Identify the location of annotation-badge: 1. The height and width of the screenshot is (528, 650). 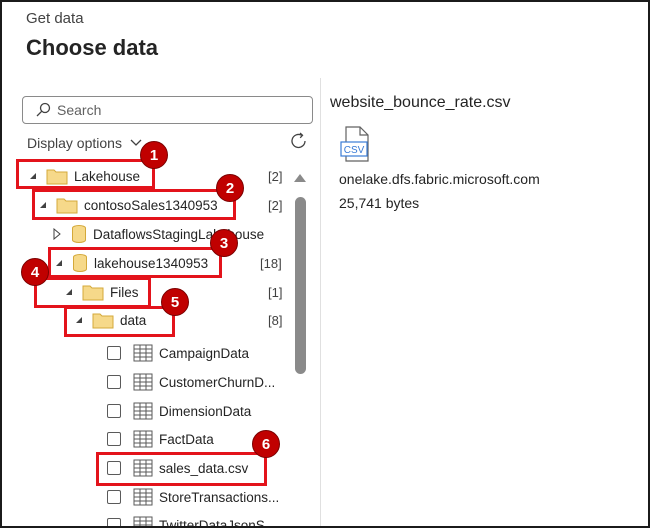
(154, 155).